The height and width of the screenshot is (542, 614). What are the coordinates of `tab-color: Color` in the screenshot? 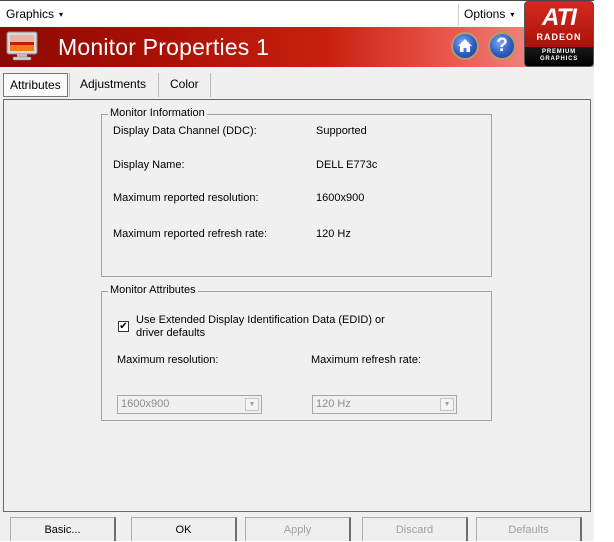 It's located at (184, 84).